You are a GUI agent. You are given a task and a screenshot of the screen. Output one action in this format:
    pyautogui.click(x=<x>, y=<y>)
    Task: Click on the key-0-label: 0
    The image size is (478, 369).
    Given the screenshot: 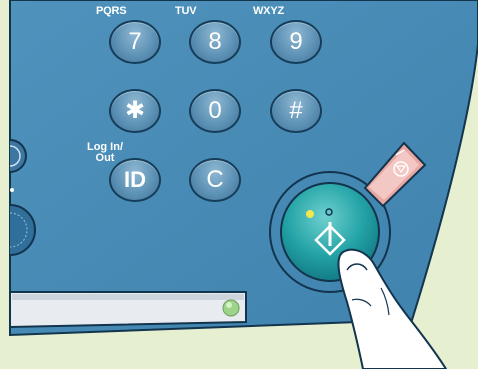 What is the action you would take?
    pyautogui.click(x=215, y=110)
    